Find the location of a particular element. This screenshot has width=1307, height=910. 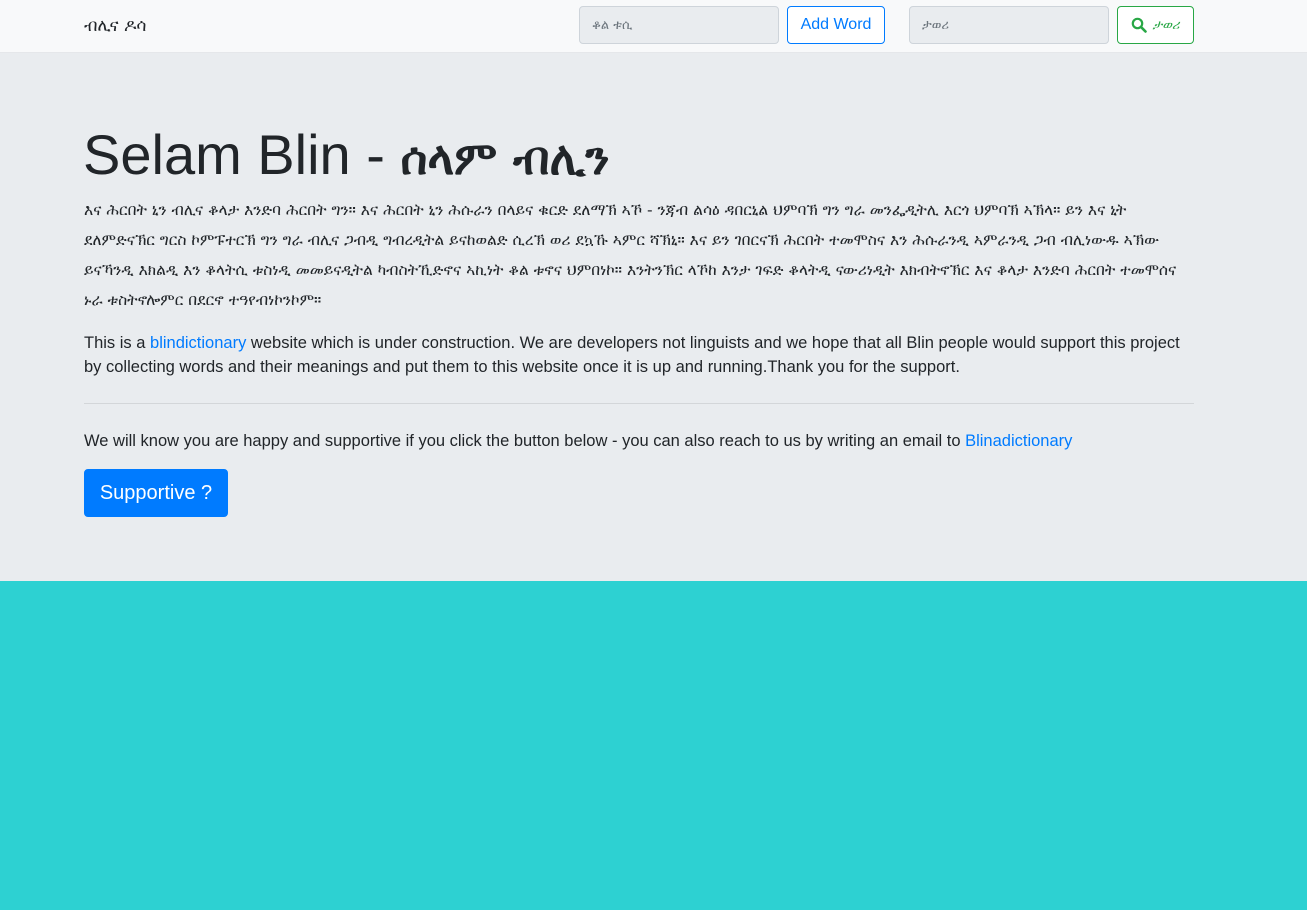

brand-link: ብሊና ዶሳ is located at coordinates (115, 26).